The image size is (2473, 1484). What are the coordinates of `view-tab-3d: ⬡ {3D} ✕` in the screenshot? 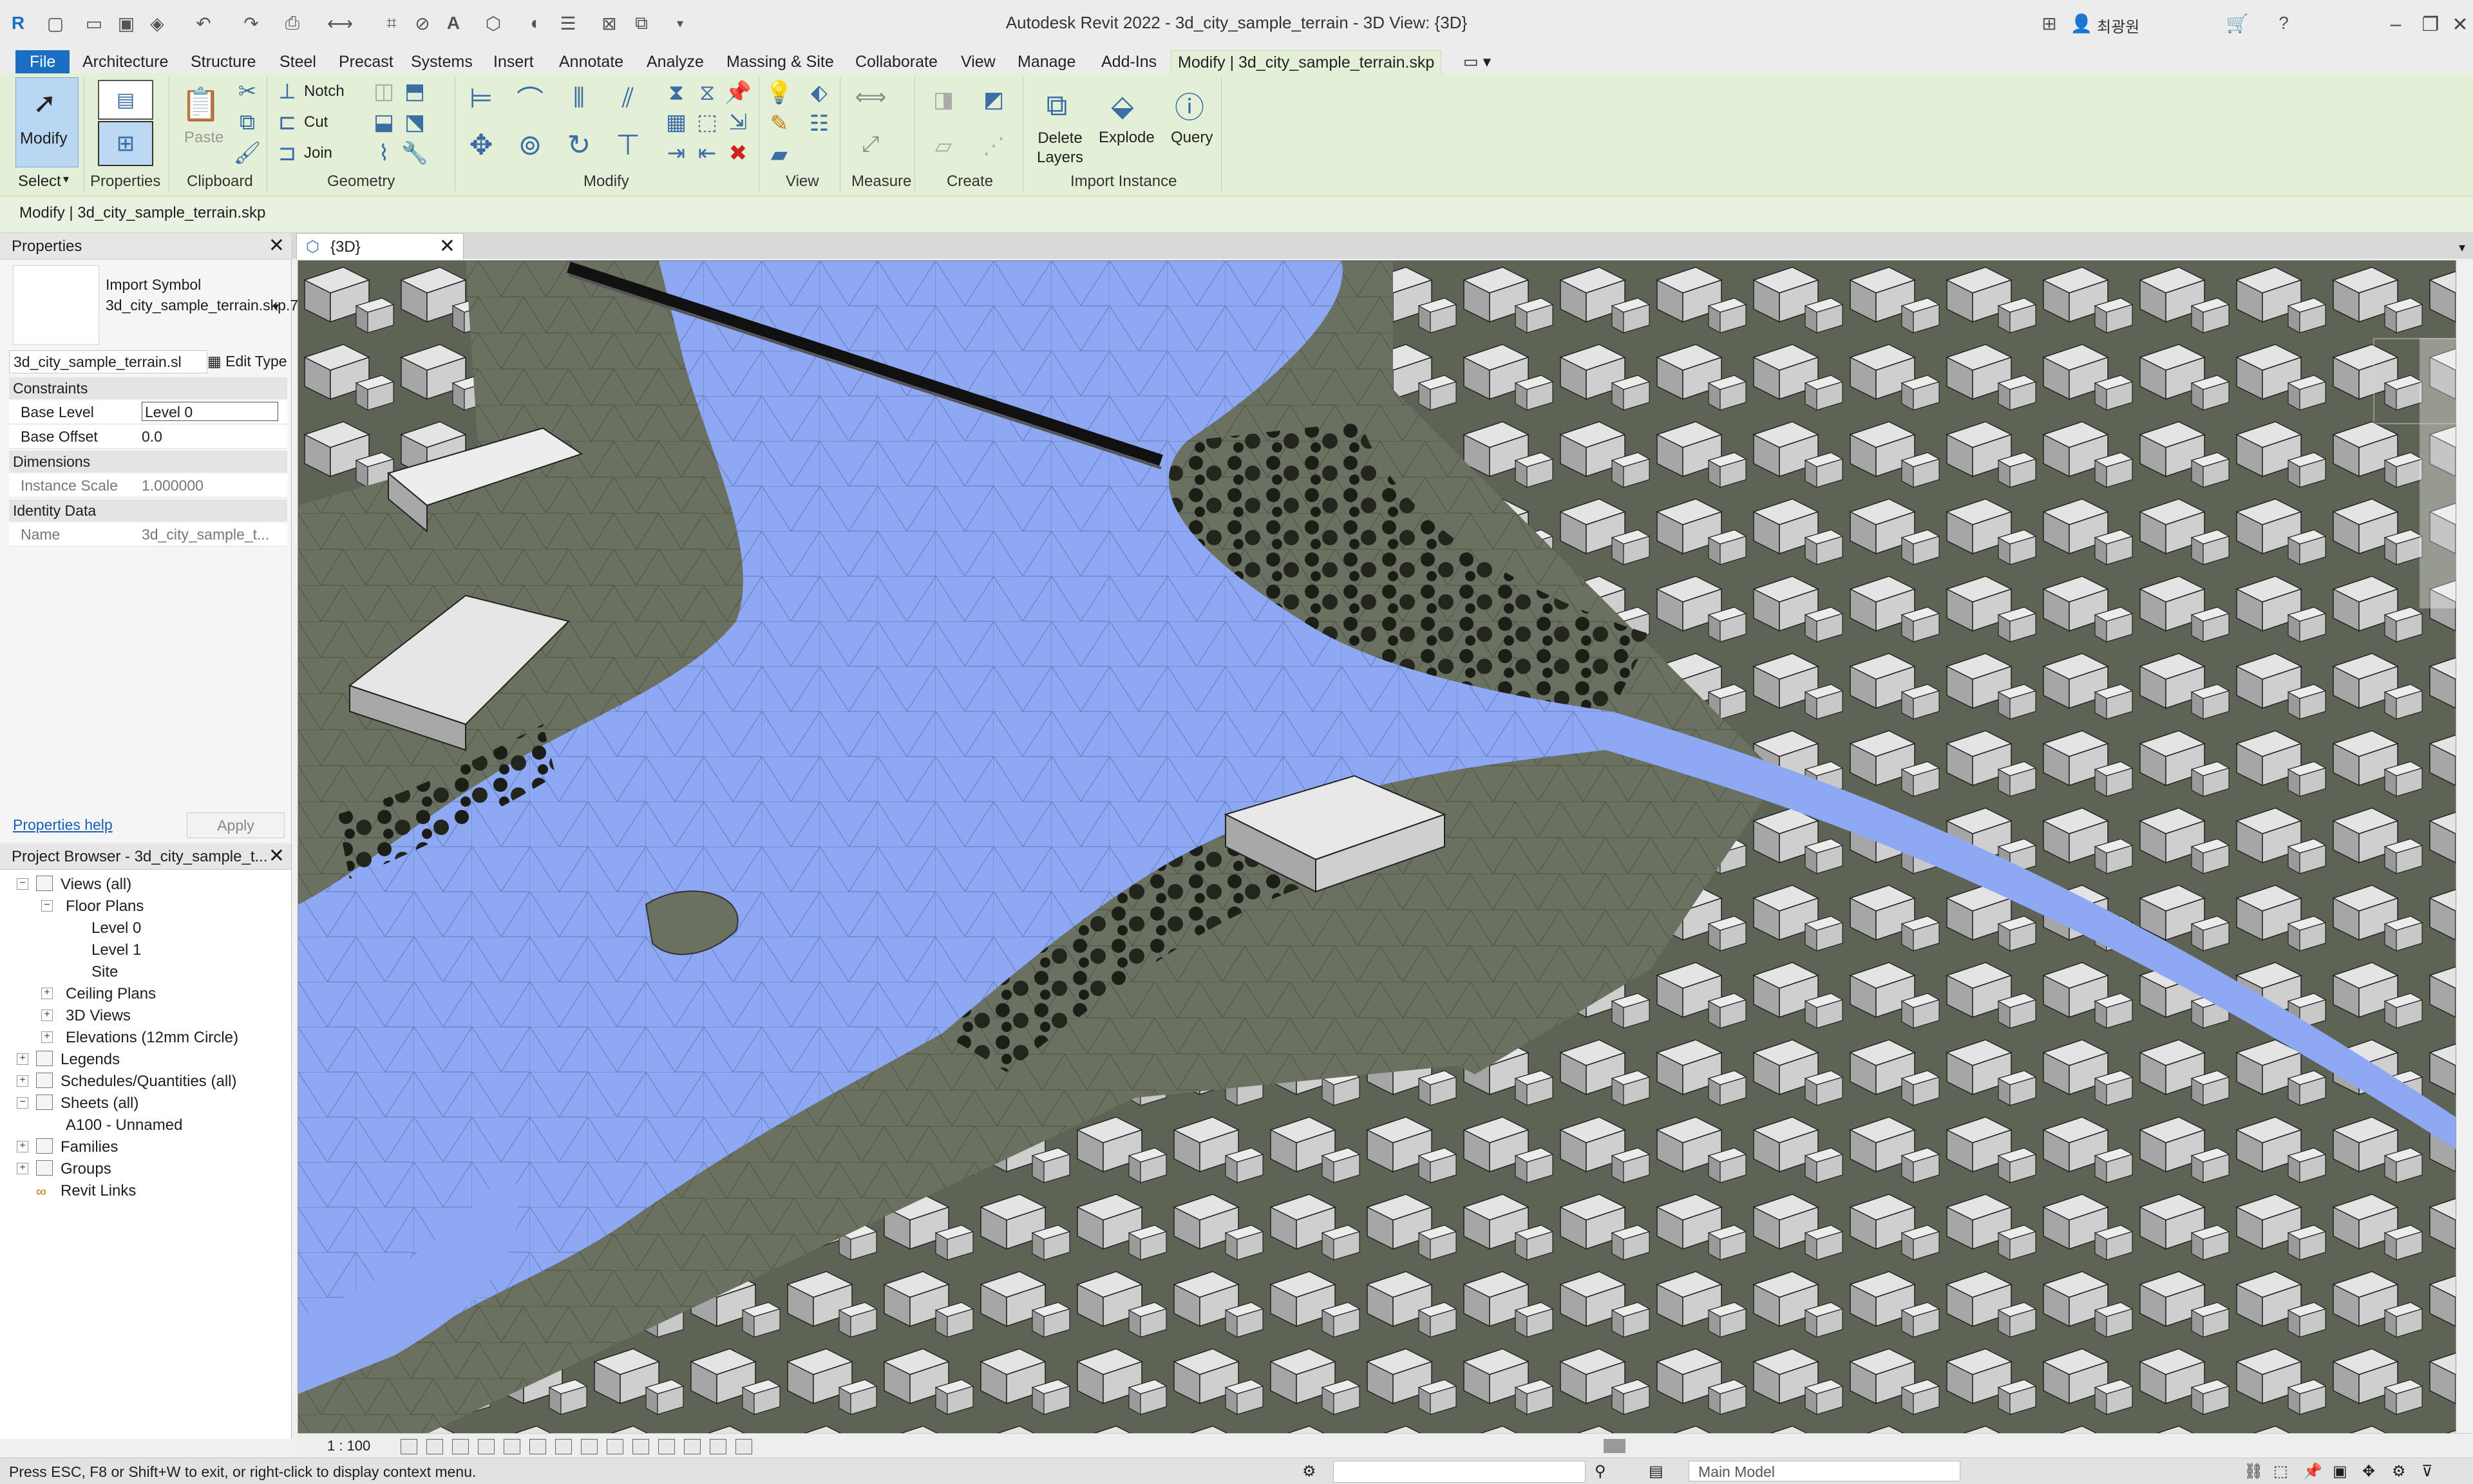 It's located at (380, 246).